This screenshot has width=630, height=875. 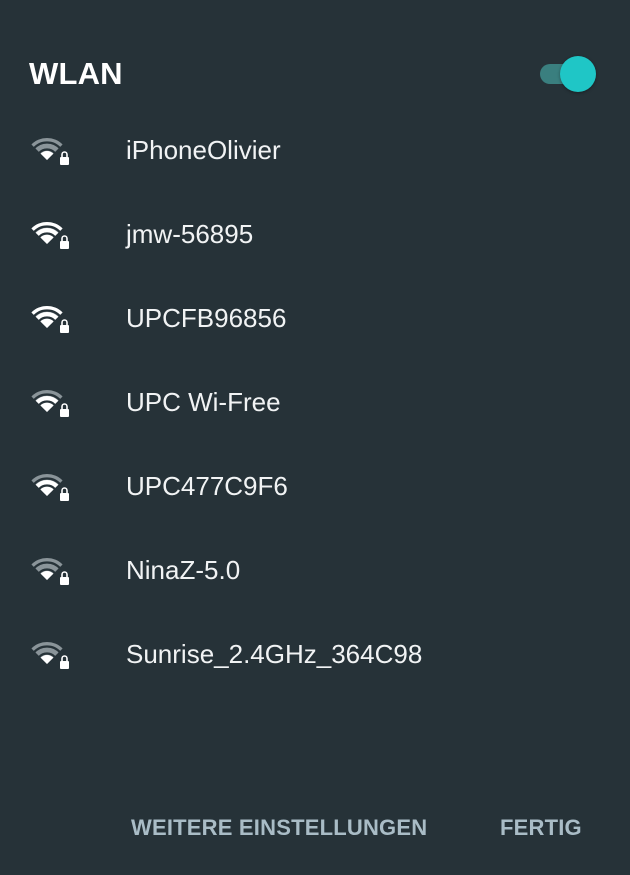 I want to click on network-item: Sunrise_2.4GHz_364C98, so click(x=315, y=654).